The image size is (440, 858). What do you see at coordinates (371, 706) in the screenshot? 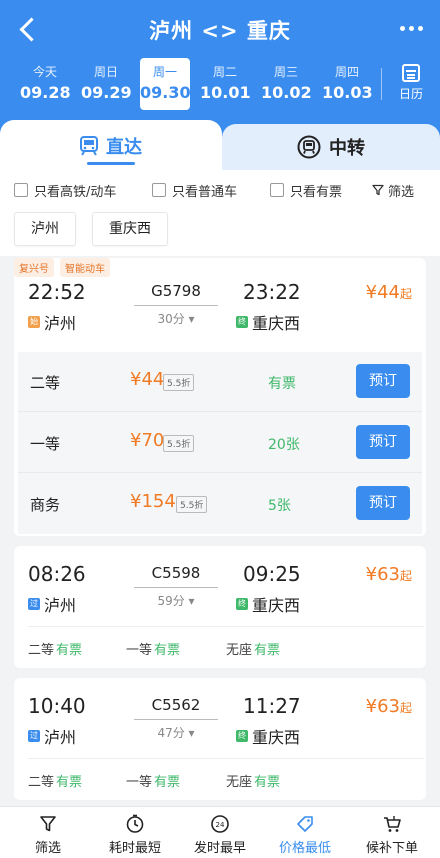
I see `price-symbol: ¥` at bounding box center [371, 706].